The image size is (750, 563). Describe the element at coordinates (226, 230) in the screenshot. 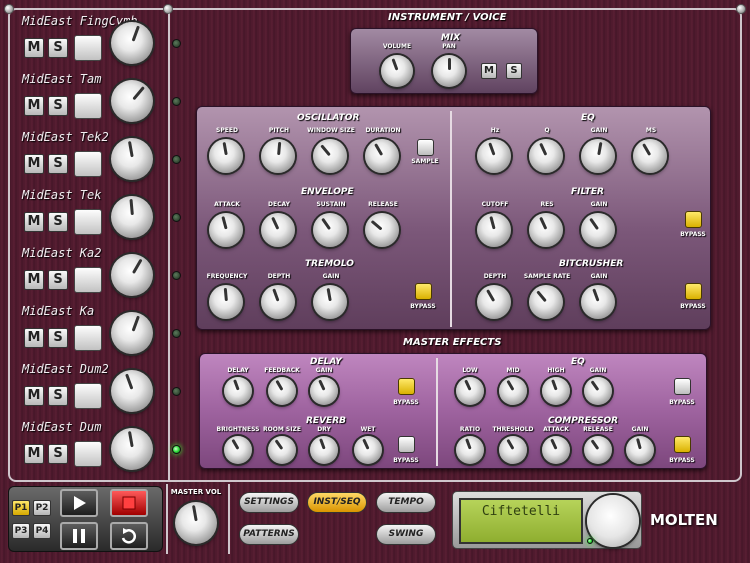

I see `attack-knob` at that location.